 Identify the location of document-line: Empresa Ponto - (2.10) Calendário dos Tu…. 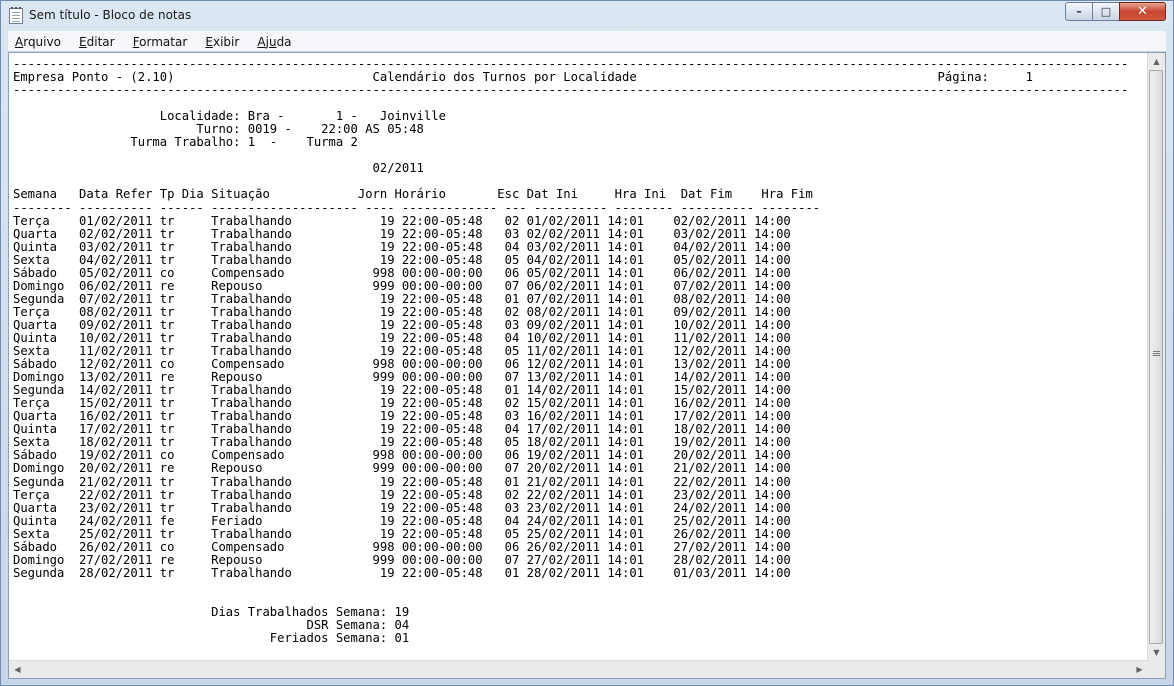
(523, 77).